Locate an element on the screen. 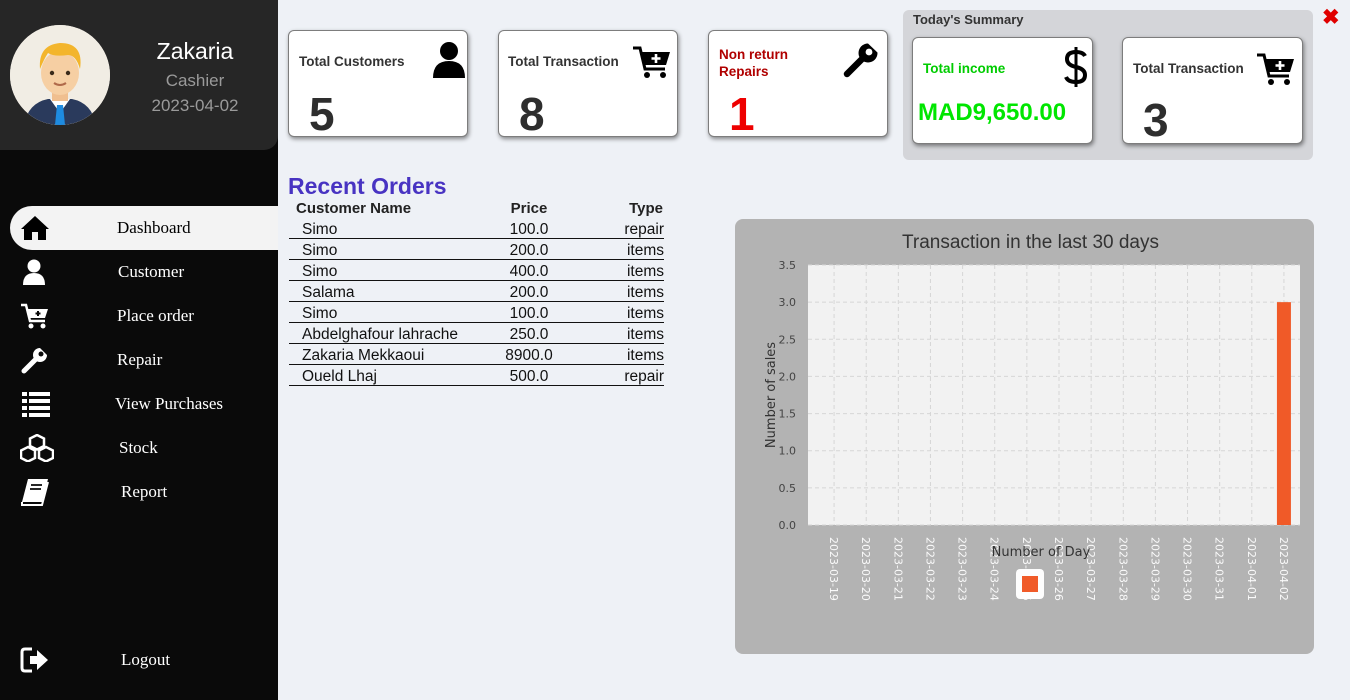 This screenshot has width=1350, height=700. y-axis-ticks: 0.0 0.5 1.0 1.5 2.0 2.5 3.0 3.5 is located at coordinates (788, 395).